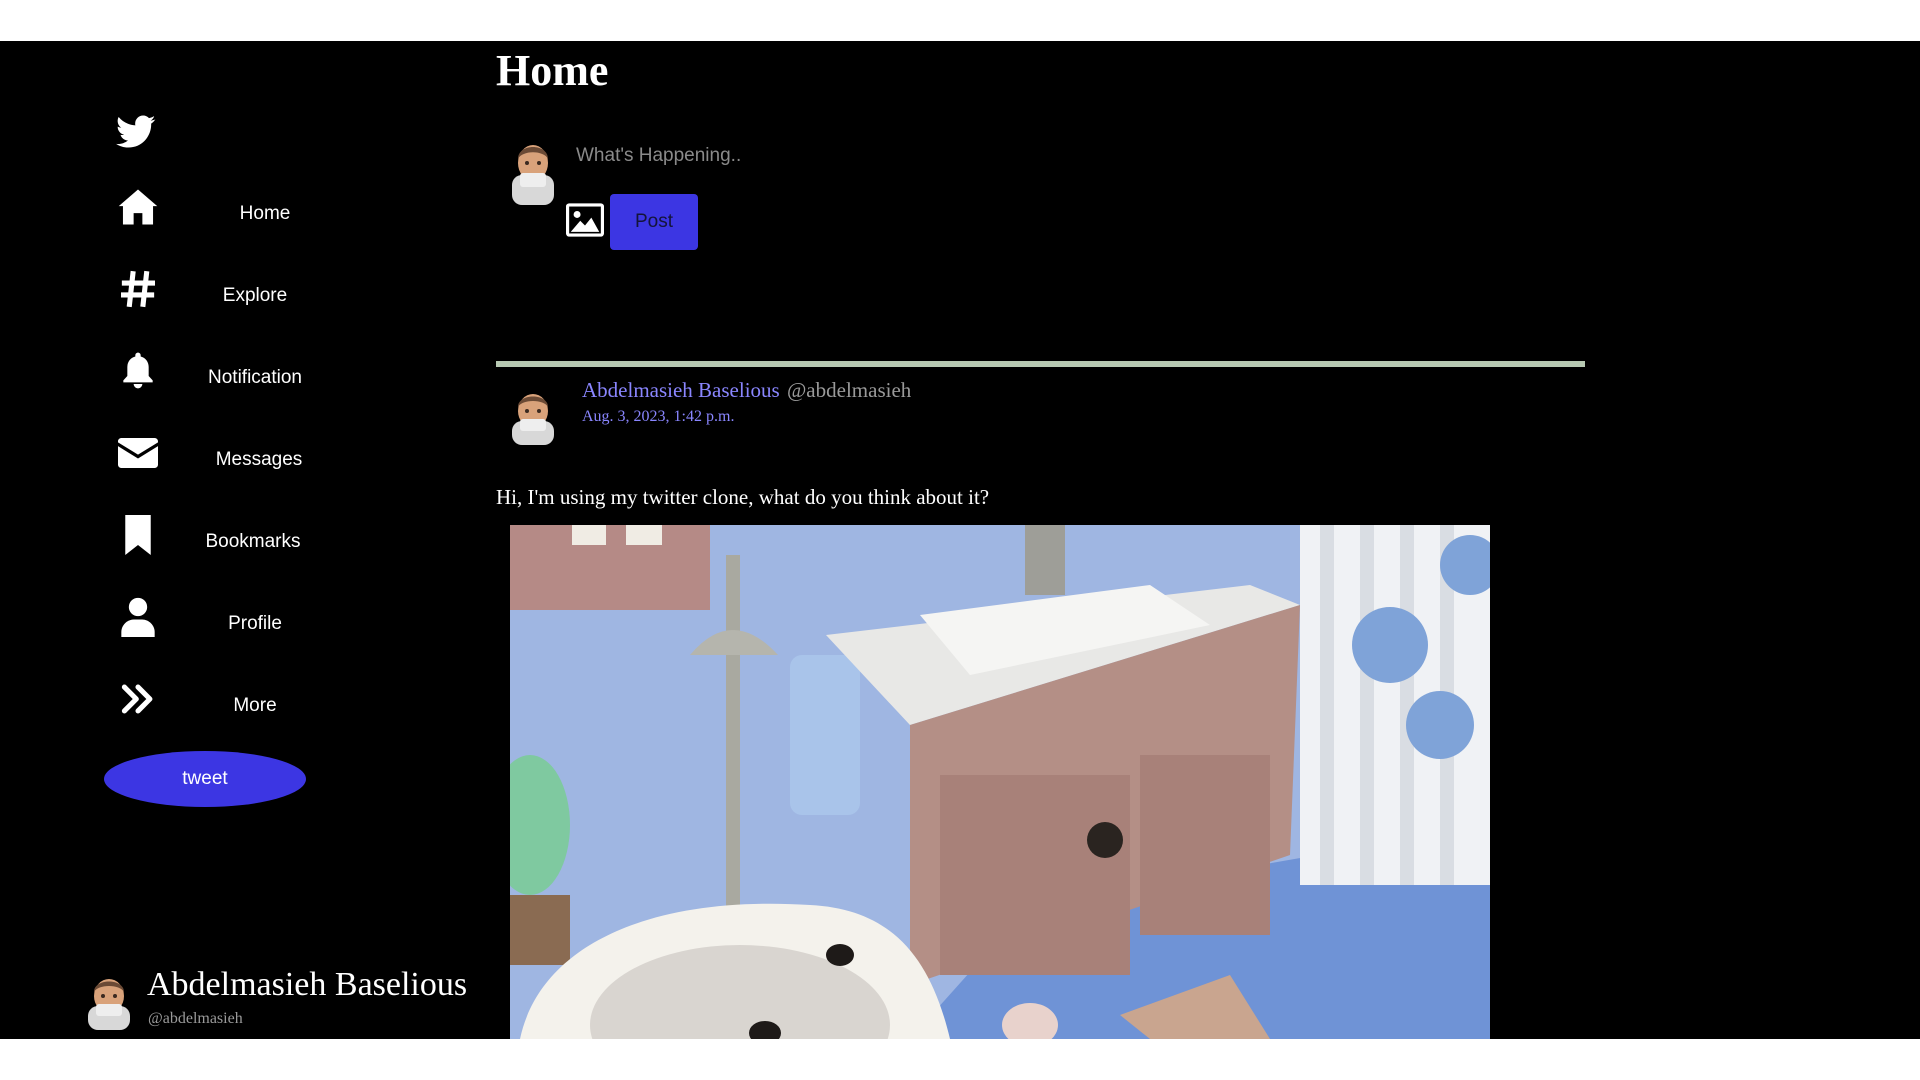  I want to click on sidebar-item-label: More, so click(255, 705).